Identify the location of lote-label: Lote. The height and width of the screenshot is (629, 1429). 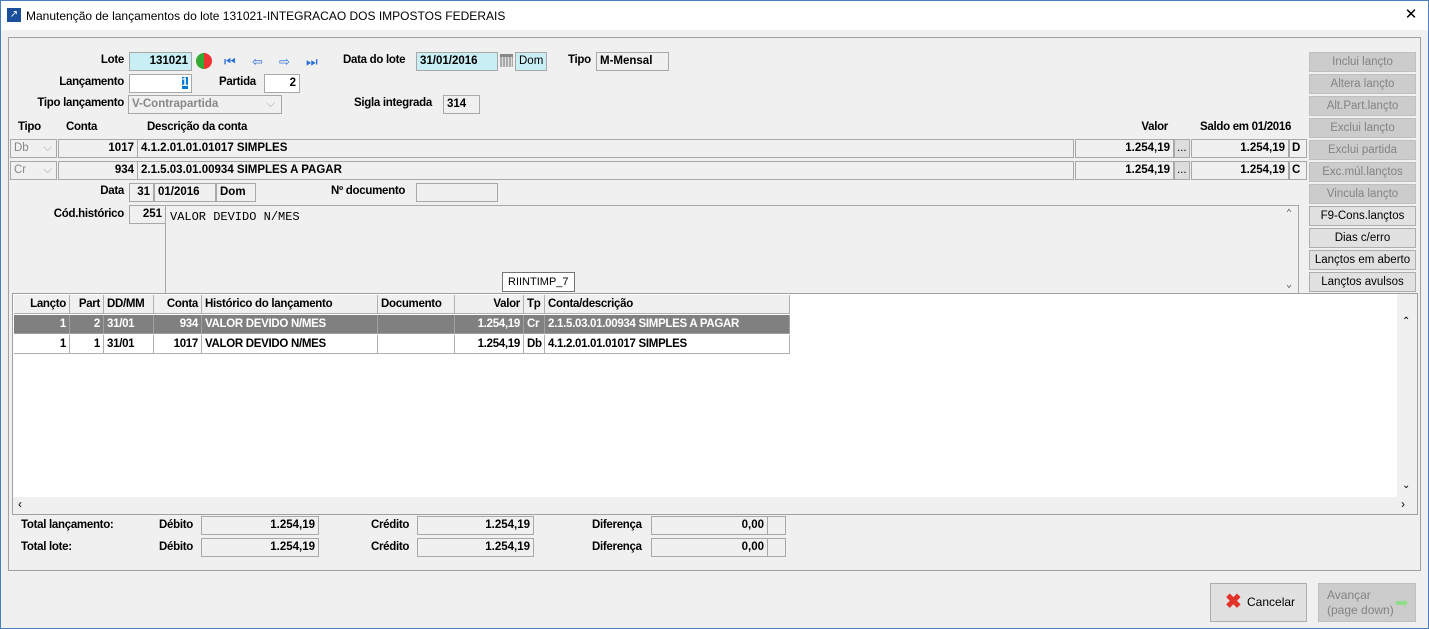
(112, 60).